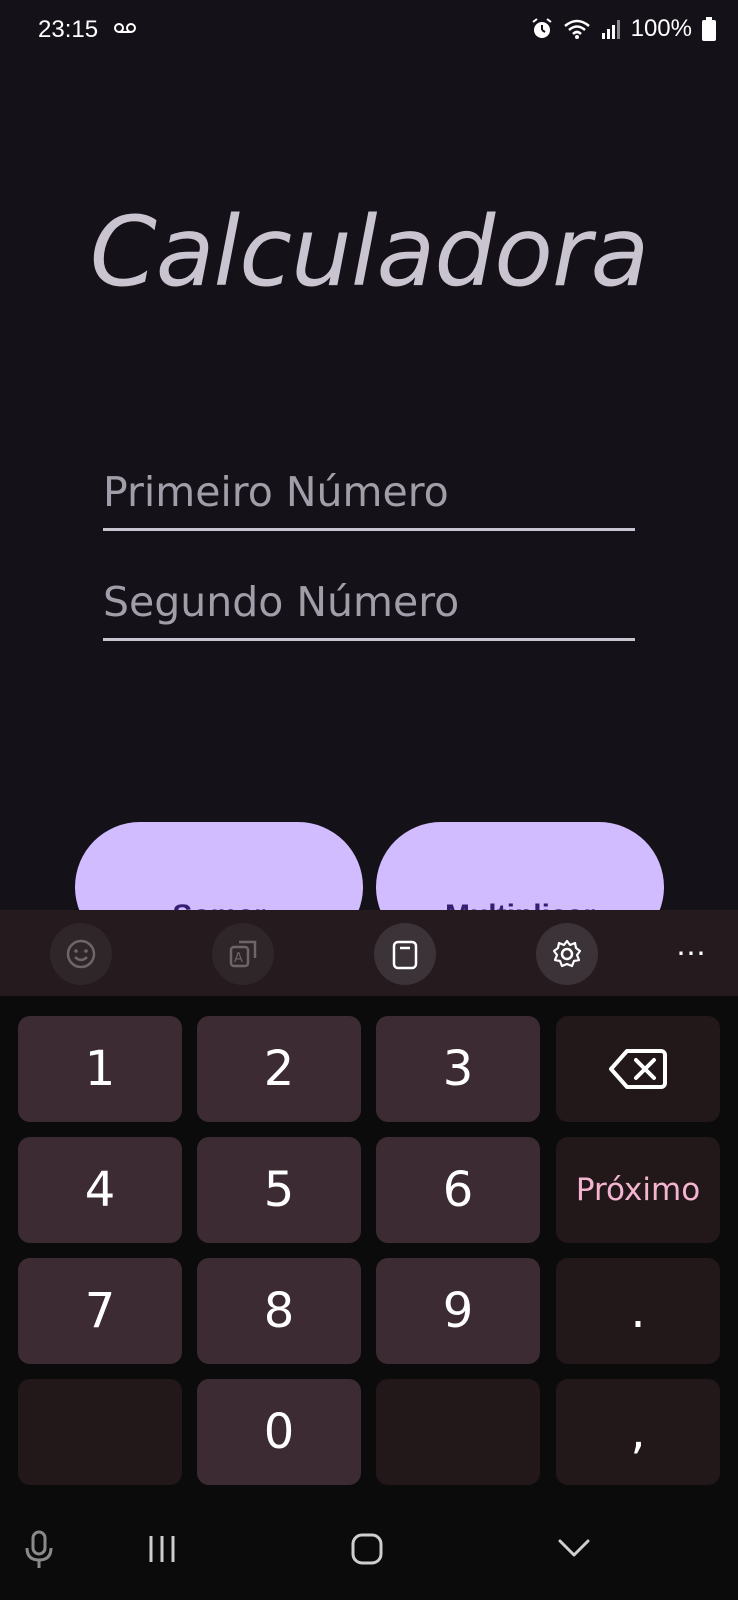  I want to click on app-title: Calculadora, so click(369, 252).